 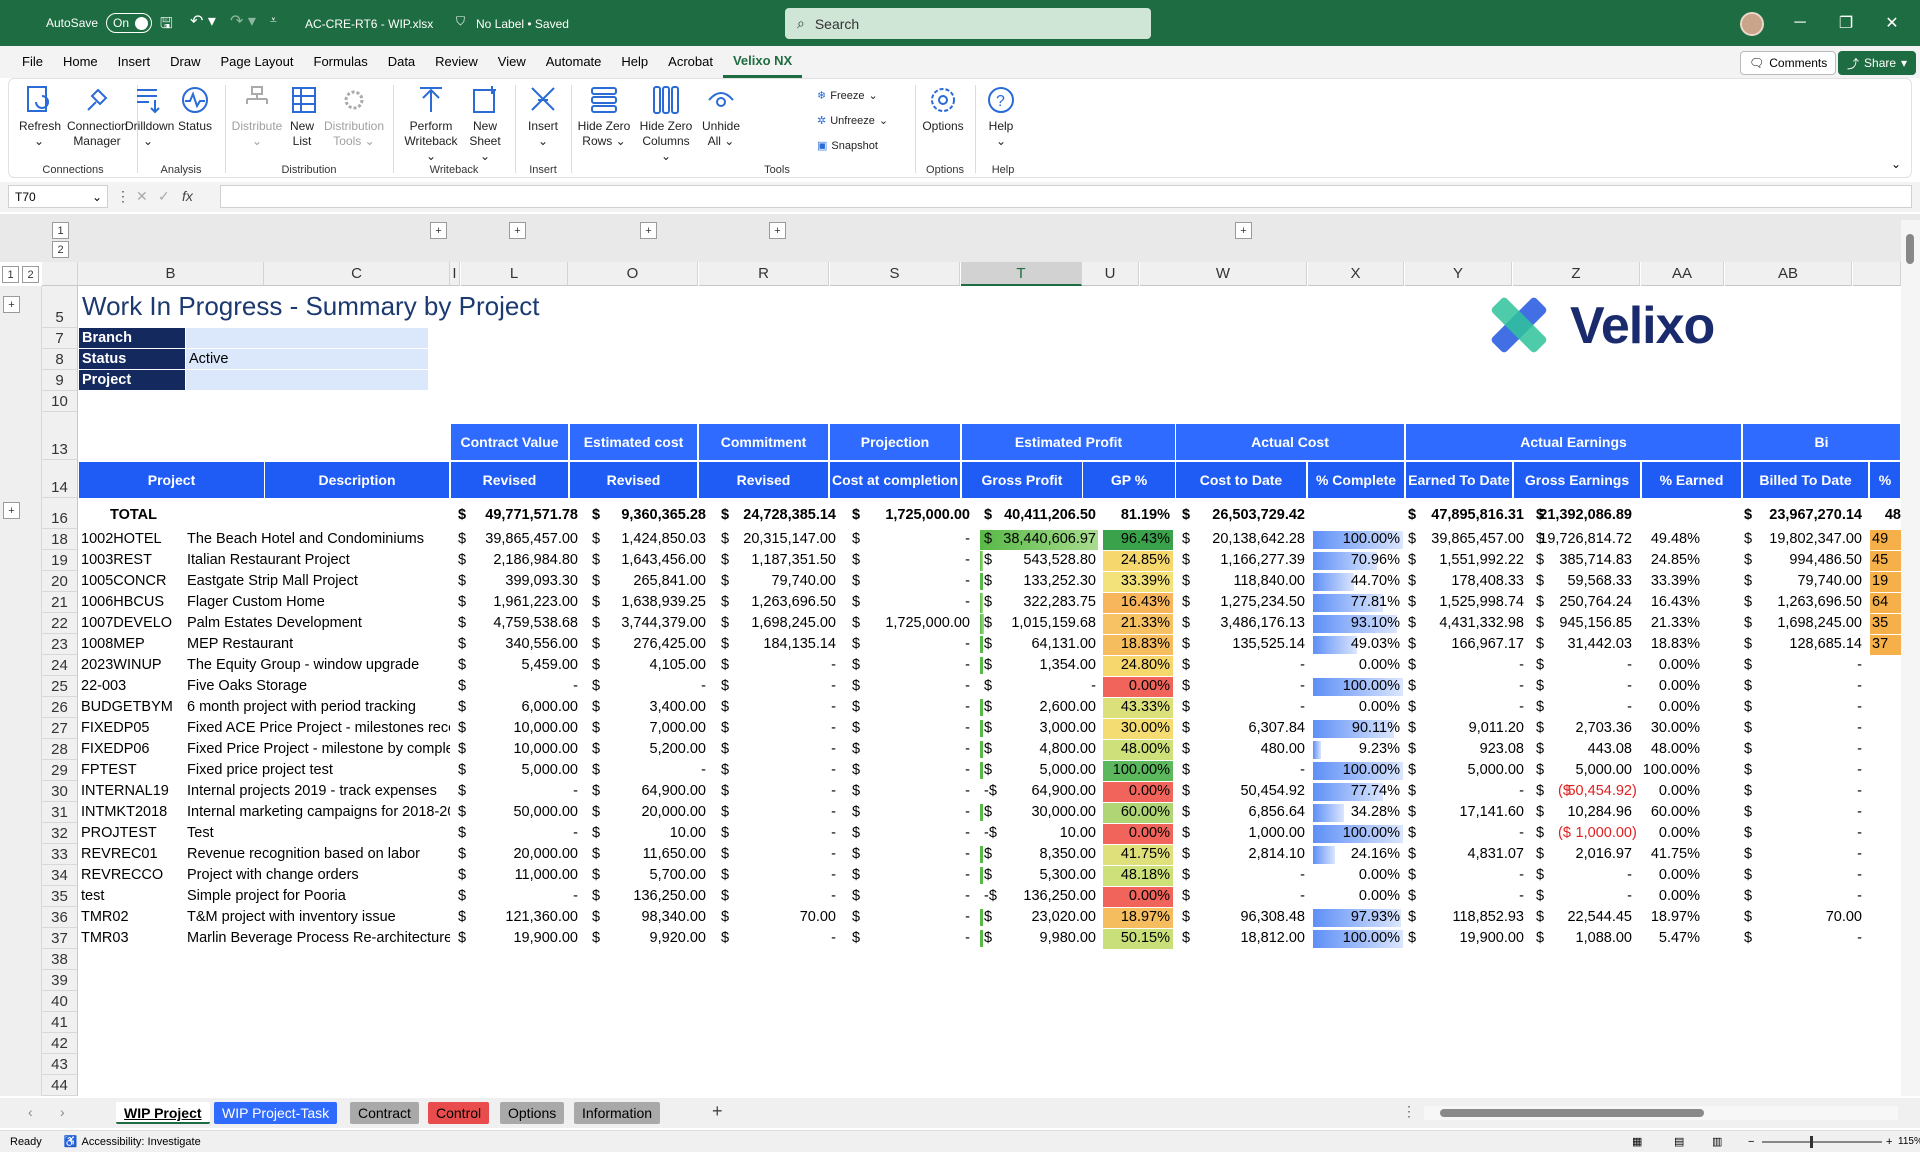 What do you see at coordinates (1752, 24) in the screenshot?
I see `user-avatar` at bounding box center [1752, 24].